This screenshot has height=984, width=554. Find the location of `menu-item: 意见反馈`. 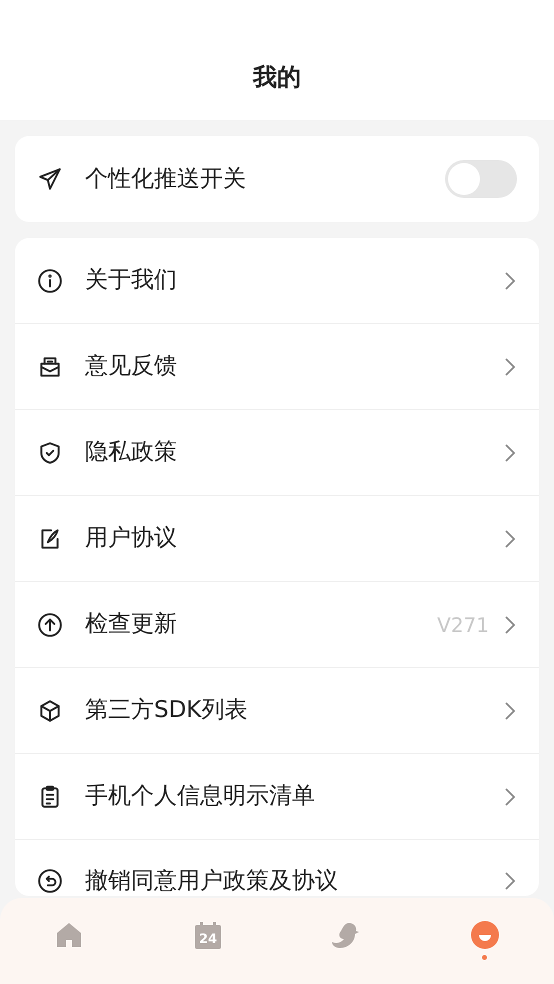

menu-item: 意见反馈 is located at coordinates (277, 367).